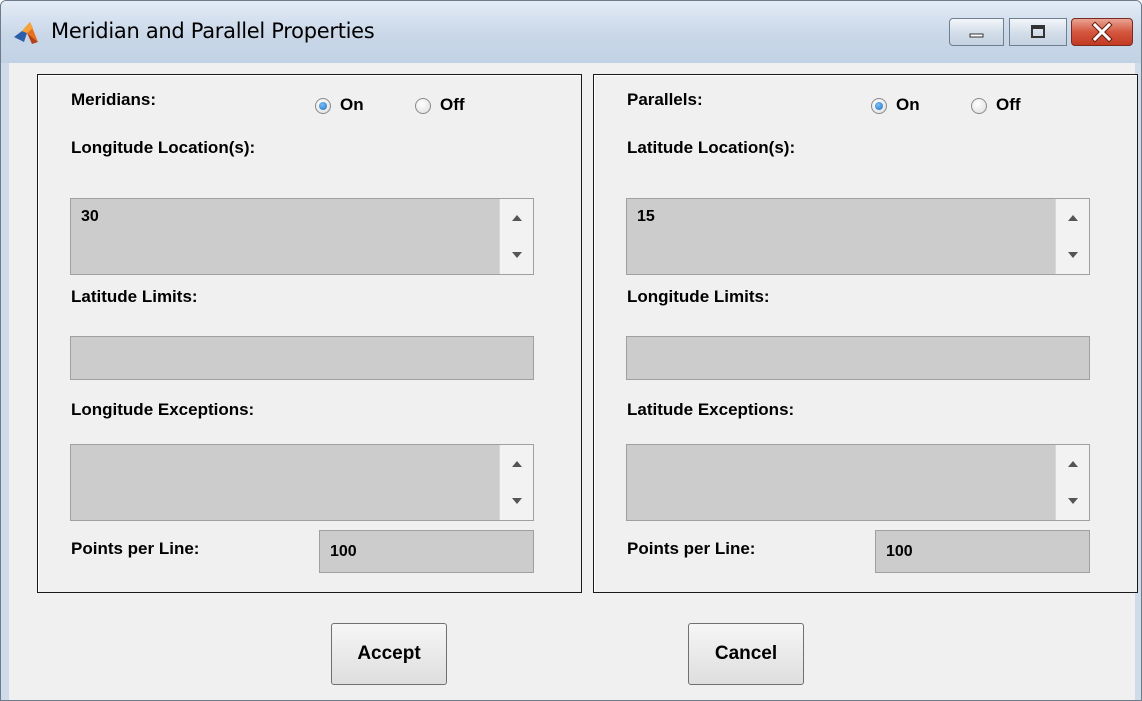  What do you see at coordinates (746, 654) in the screenshot?
I see `cancel-button: Cancel` at bounding box center [746, 654].